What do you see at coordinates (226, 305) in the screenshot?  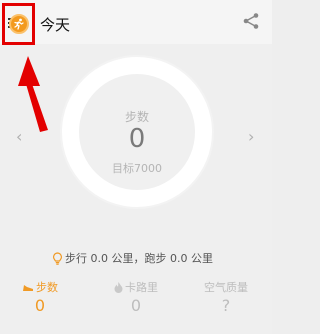 I see `stat-value: ?` at bounding box center [226, 305].